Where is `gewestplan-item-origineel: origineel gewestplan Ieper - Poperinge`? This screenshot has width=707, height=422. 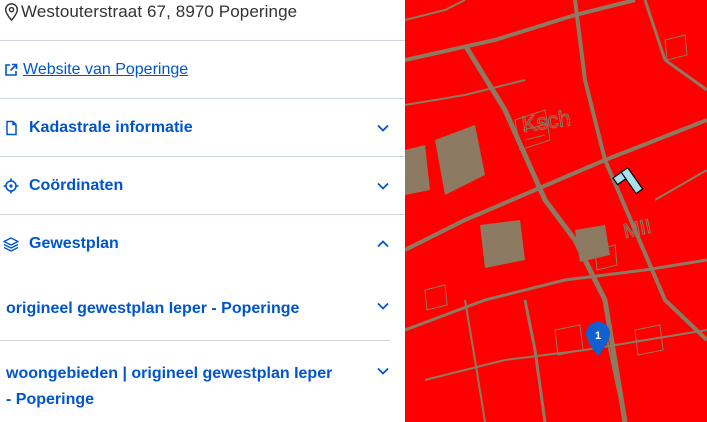
gewestplan-item-origineel: origineel gewestplan Ieper - Poperinge is located at coordinates (195, 309).